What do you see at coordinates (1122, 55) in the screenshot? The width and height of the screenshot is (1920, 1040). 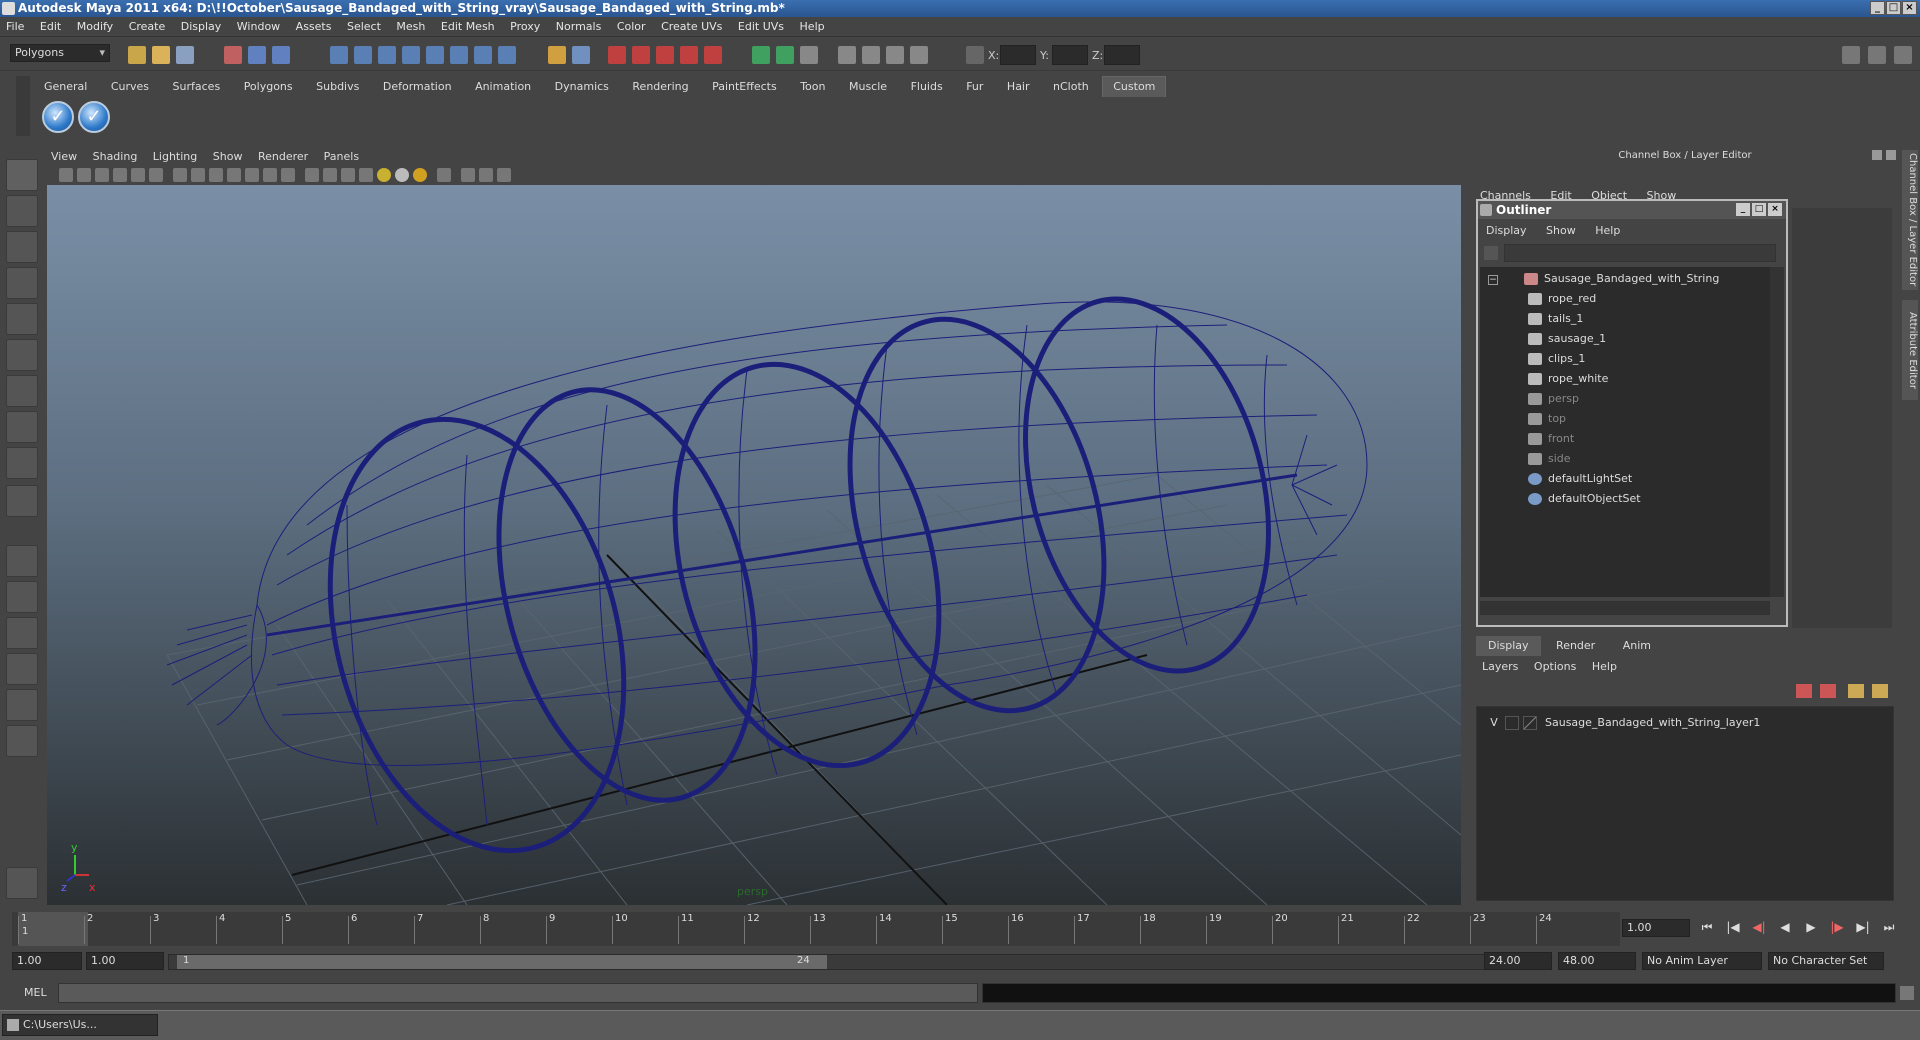 I see `z-field` at bounding box center [1122, 55].